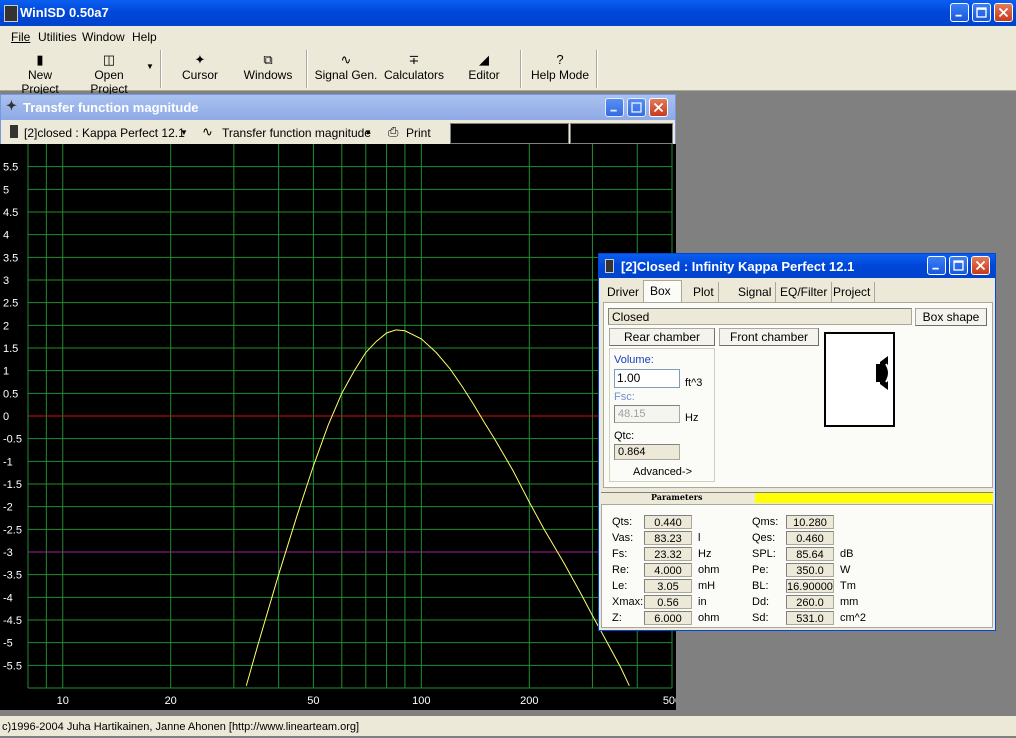  I want to click on param-value: 260.0, so click(810, 602).